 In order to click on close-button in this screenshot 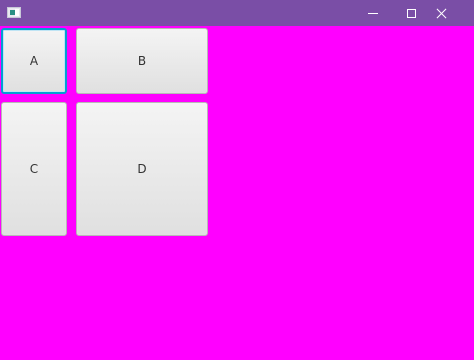, I will do `click(441, 13)`.